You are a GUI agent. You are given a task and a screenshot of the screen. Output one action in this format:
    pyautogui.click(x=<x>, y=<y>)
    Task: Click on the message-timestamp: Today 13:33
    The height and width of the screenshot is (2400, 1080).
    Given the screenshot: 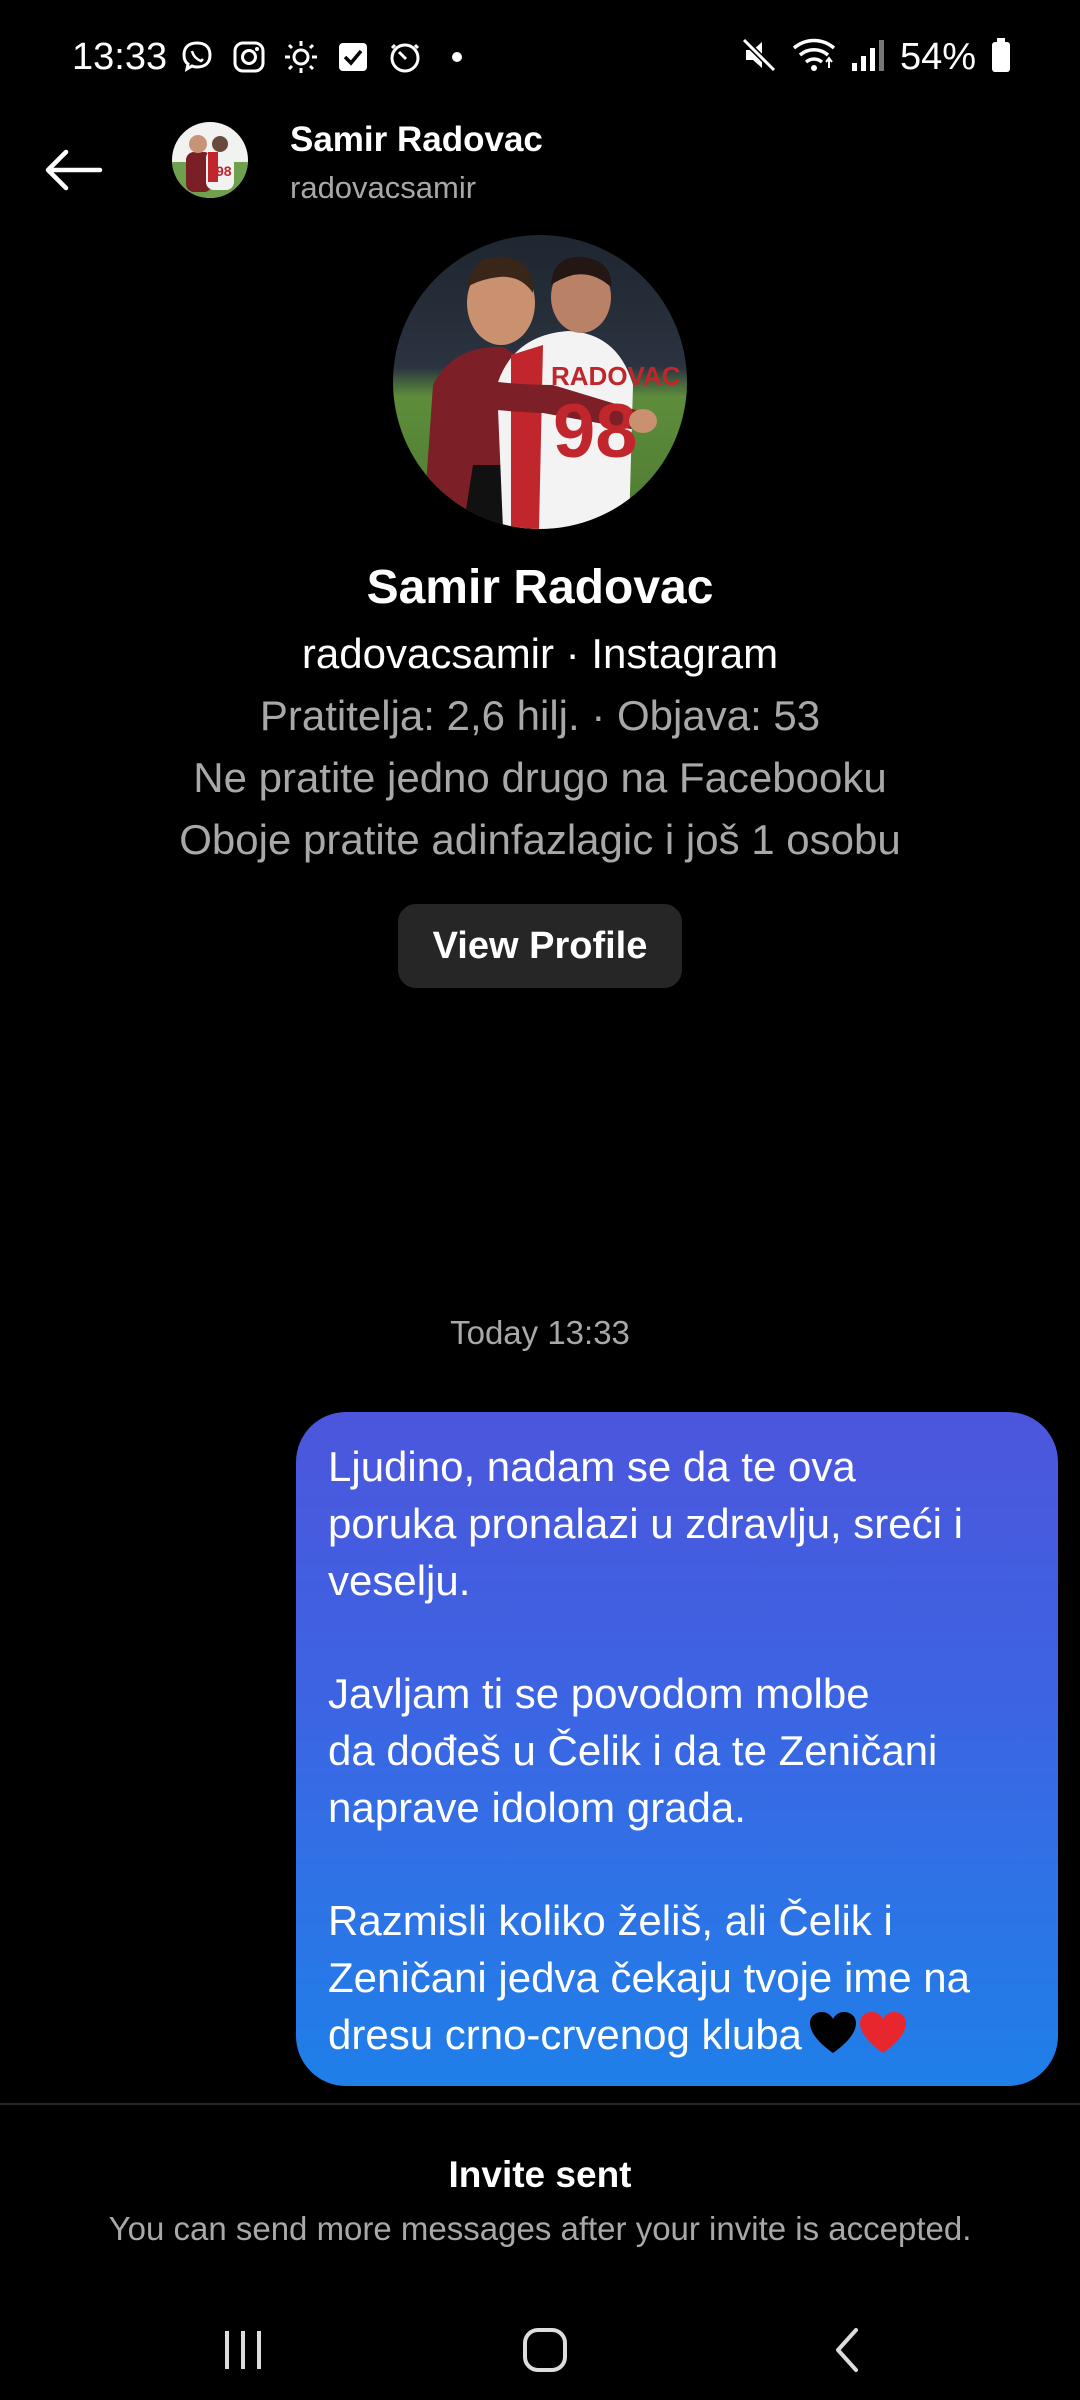 What is the action you would take?
    pyautogui.click(x=540, y=1332)
    